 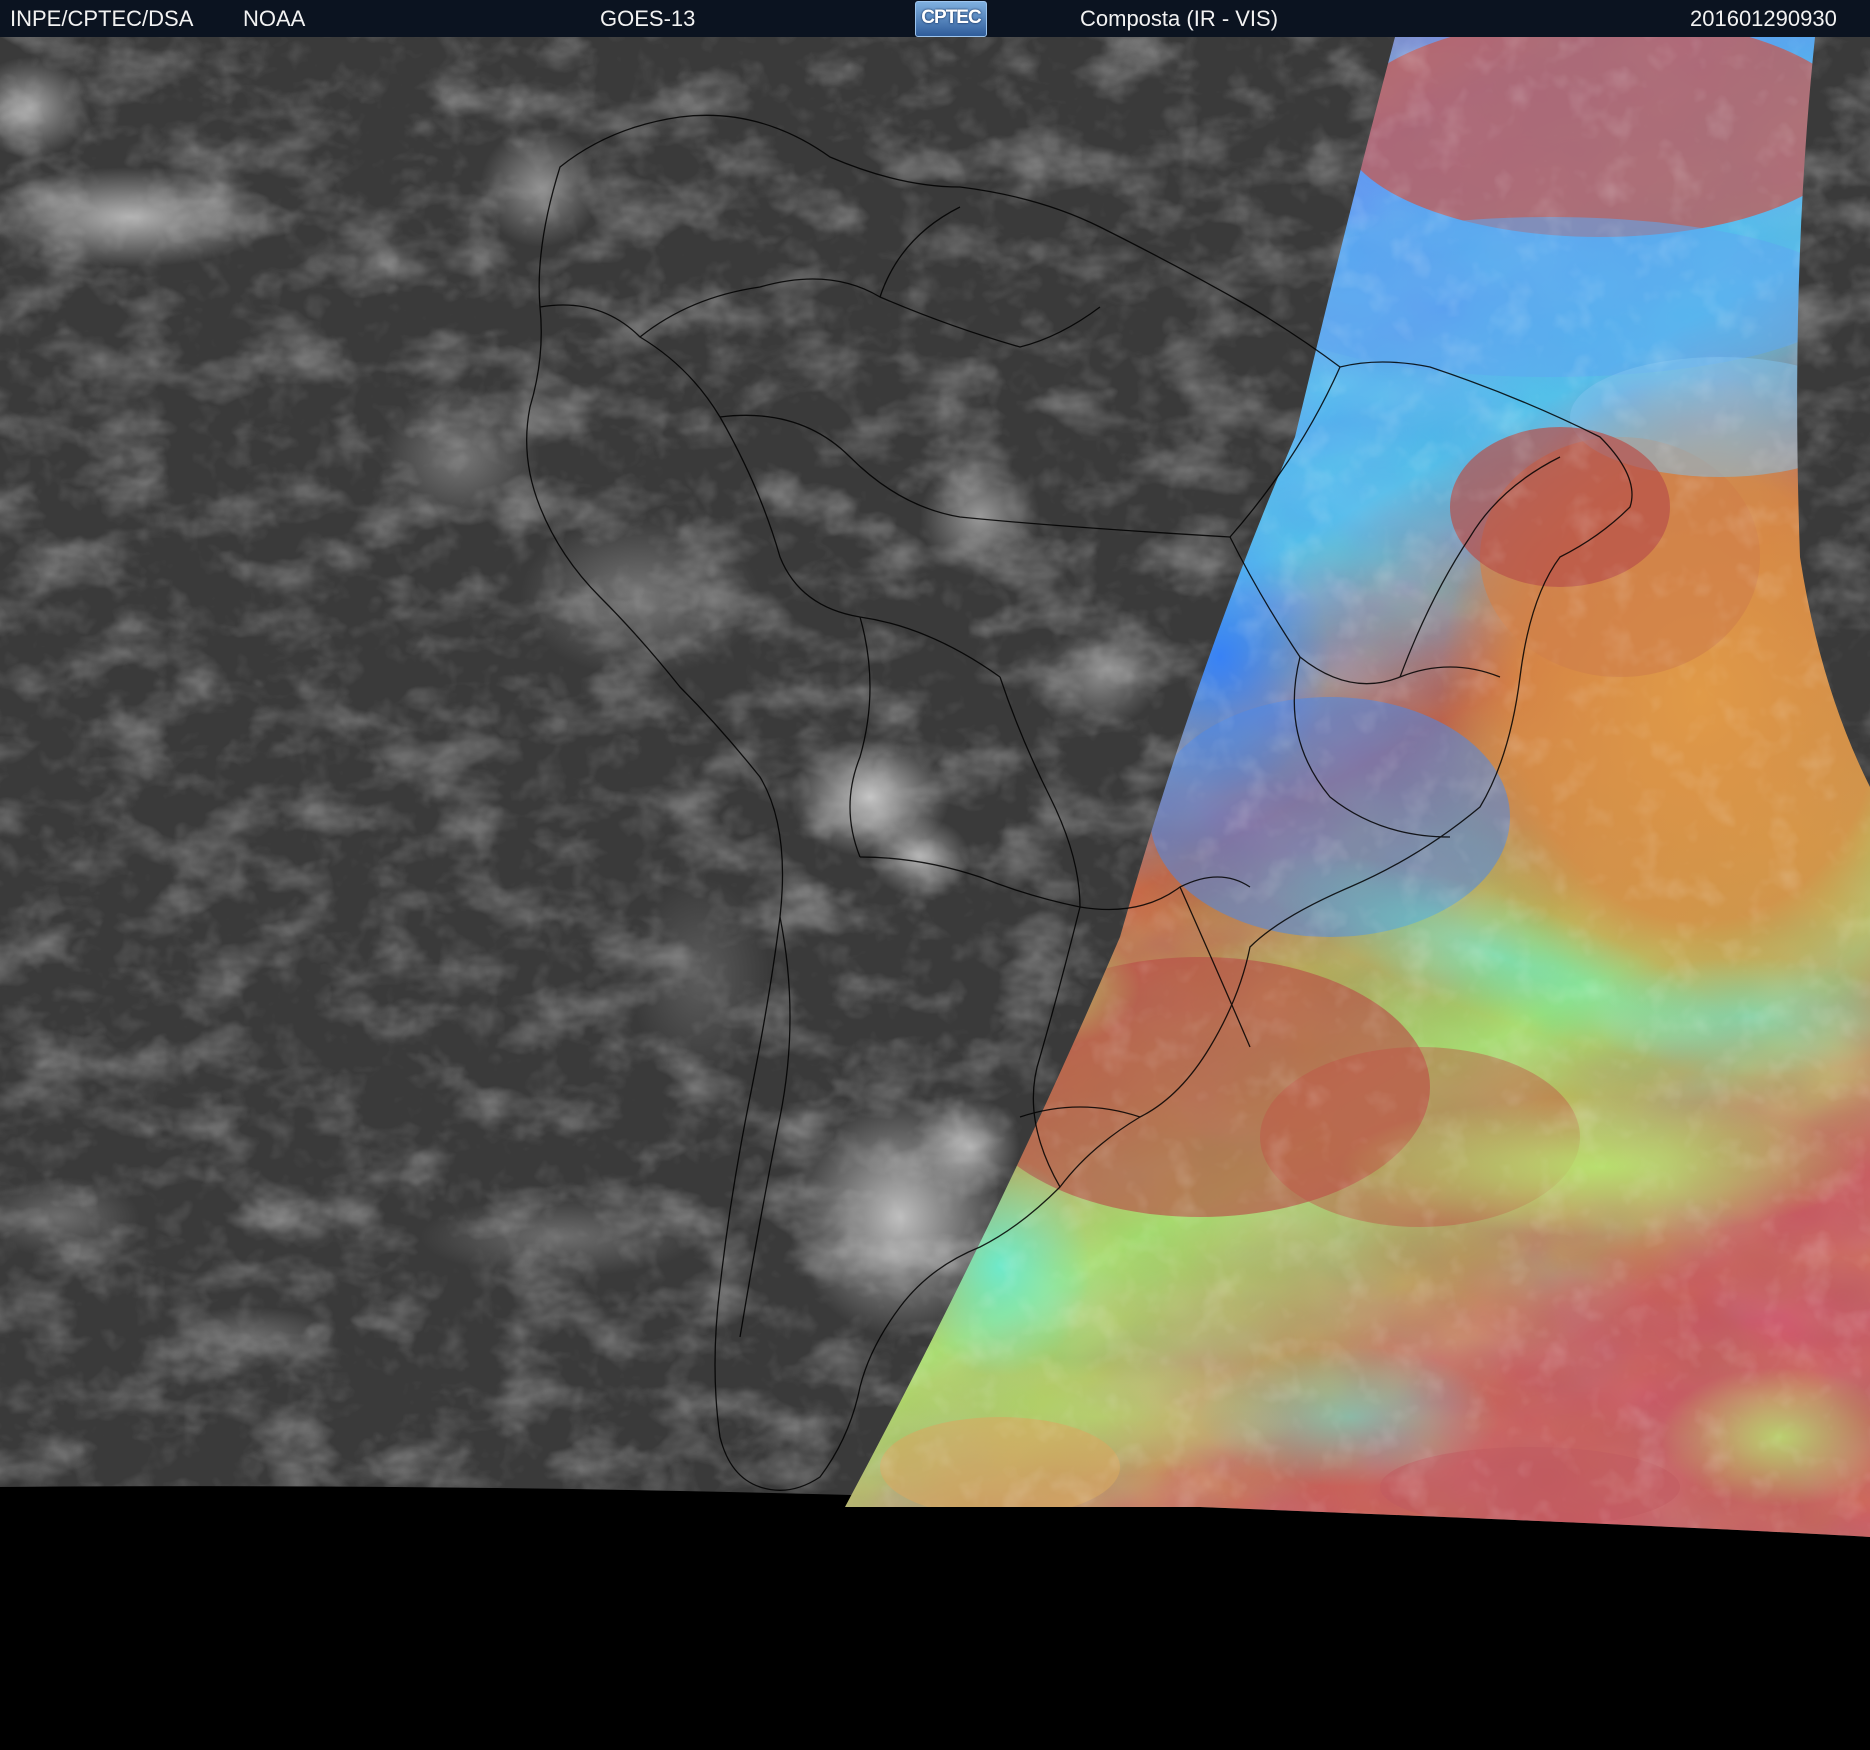 I want to click on agency-label: INPE/CPTEC/DSA, so click(x=102, y=18).